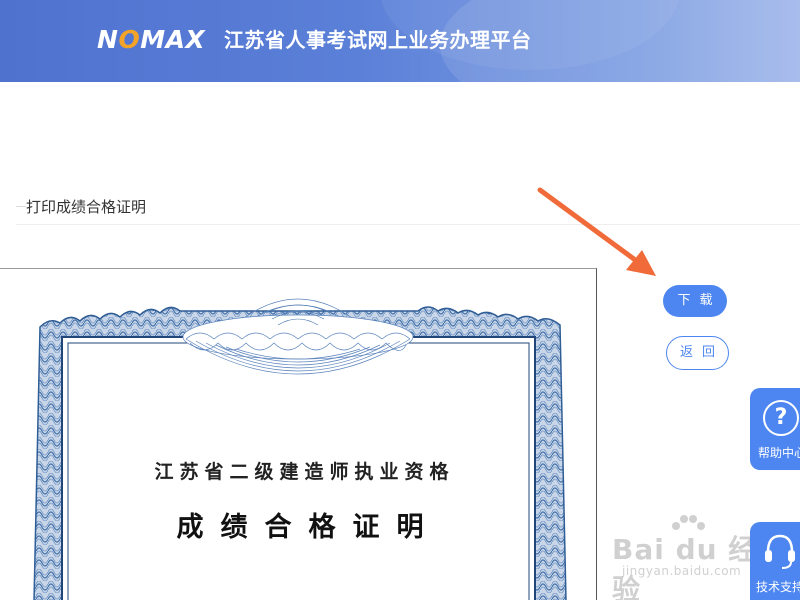 Image resolution: width=800 pixels, height=600 pixels. Describe the element at coordinates (108, 39) in the screenshot. I see `logo-prefix: N` at that location.